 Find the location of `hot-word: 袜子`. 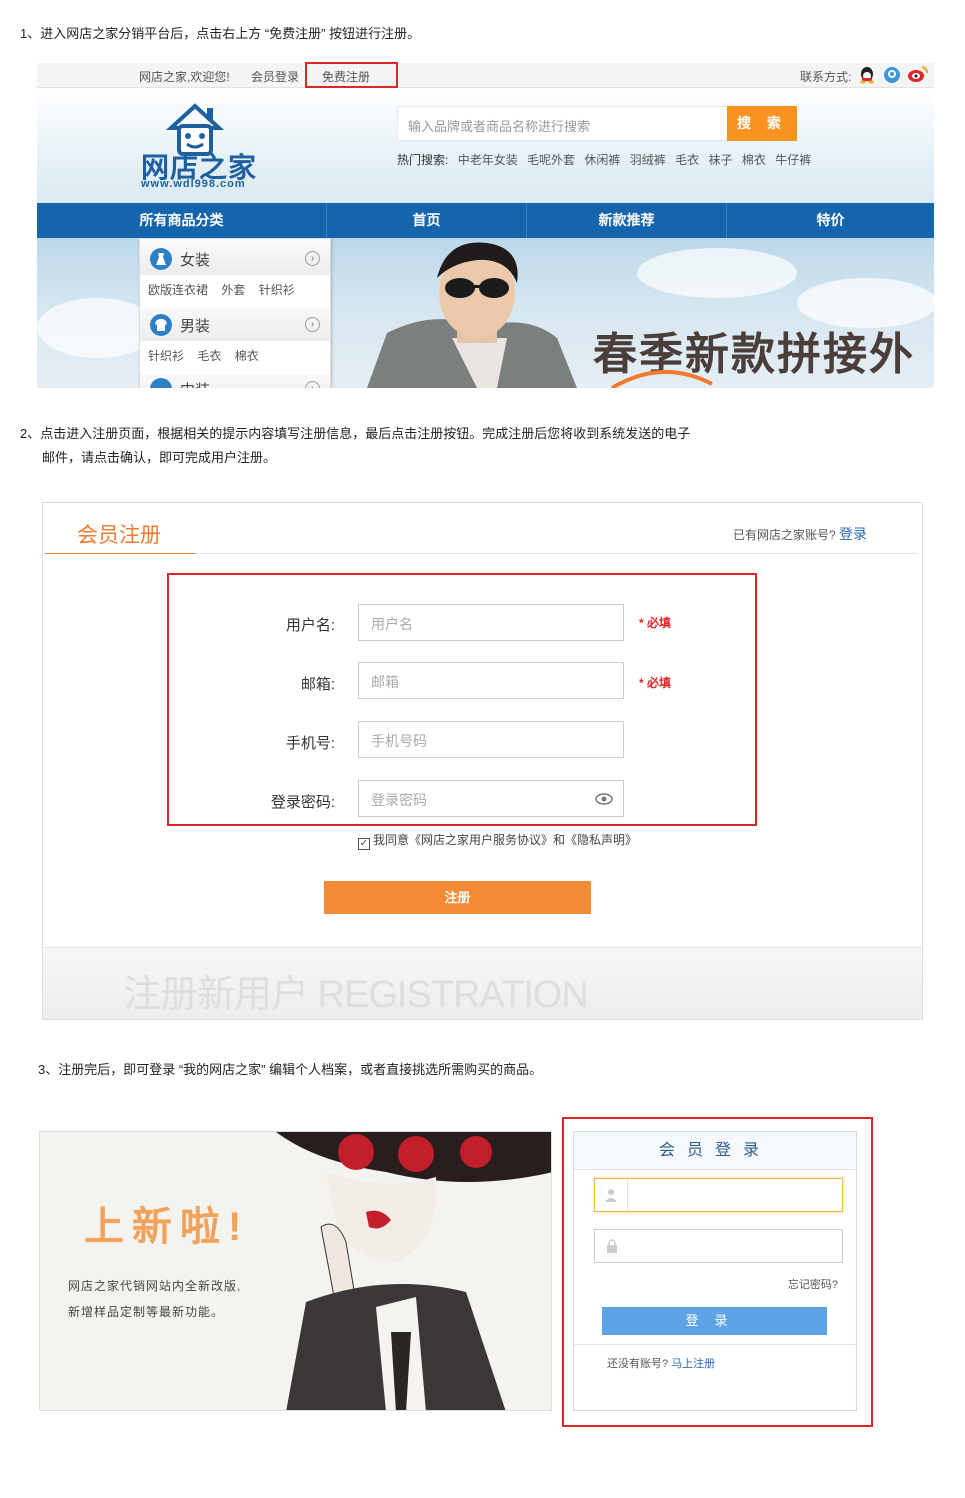

hot-word: 袜子 is located at coordinates (720, 160).